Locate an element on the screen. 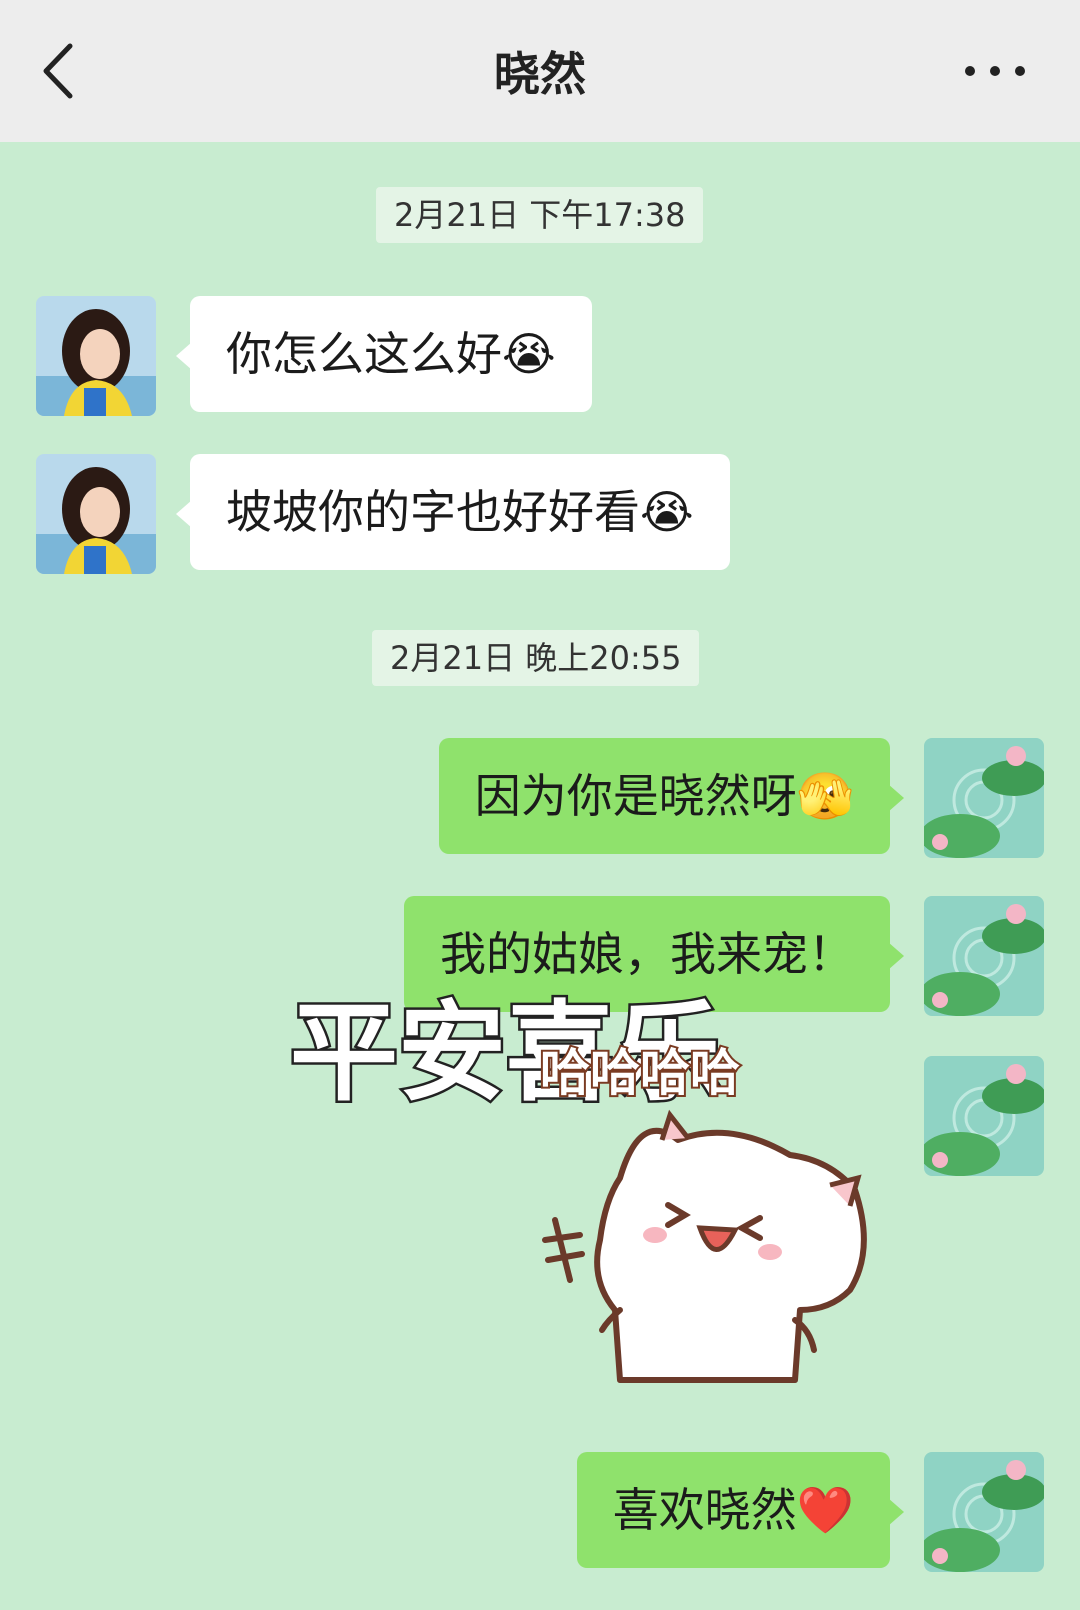 This screenshot has width=1080, height=1610. message-text: 因为你是晓然呀 is located at coordinates (635, 796).